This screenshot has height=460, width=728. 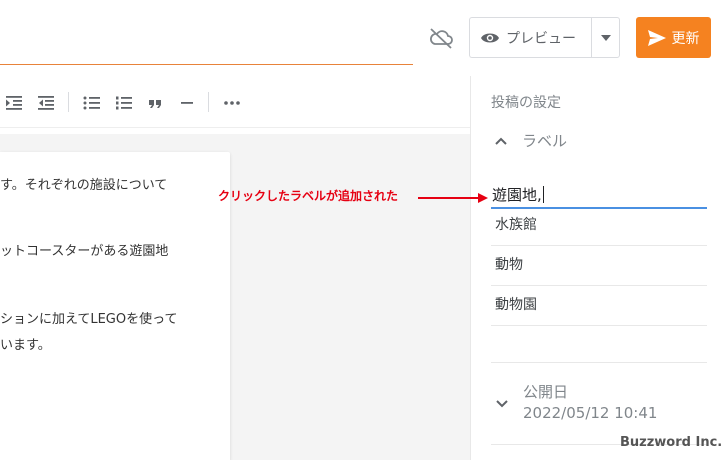 I want to click on update-button-label: 更新, so click(x=685, y=38).